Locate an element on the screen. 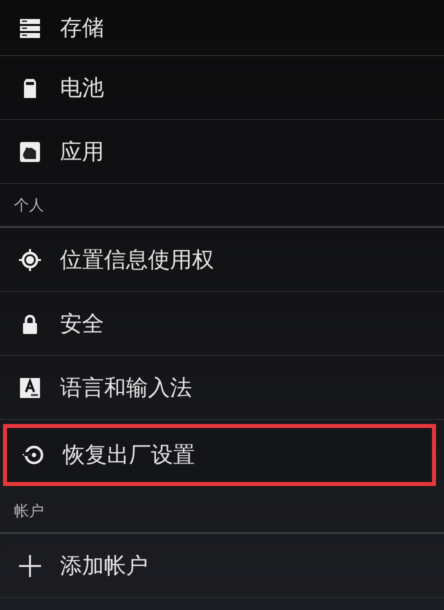 The height and width of the screenshot is (610, 444). highlighted-settings-item: 恢复出厂设置 is located at coordinates (219, 455).